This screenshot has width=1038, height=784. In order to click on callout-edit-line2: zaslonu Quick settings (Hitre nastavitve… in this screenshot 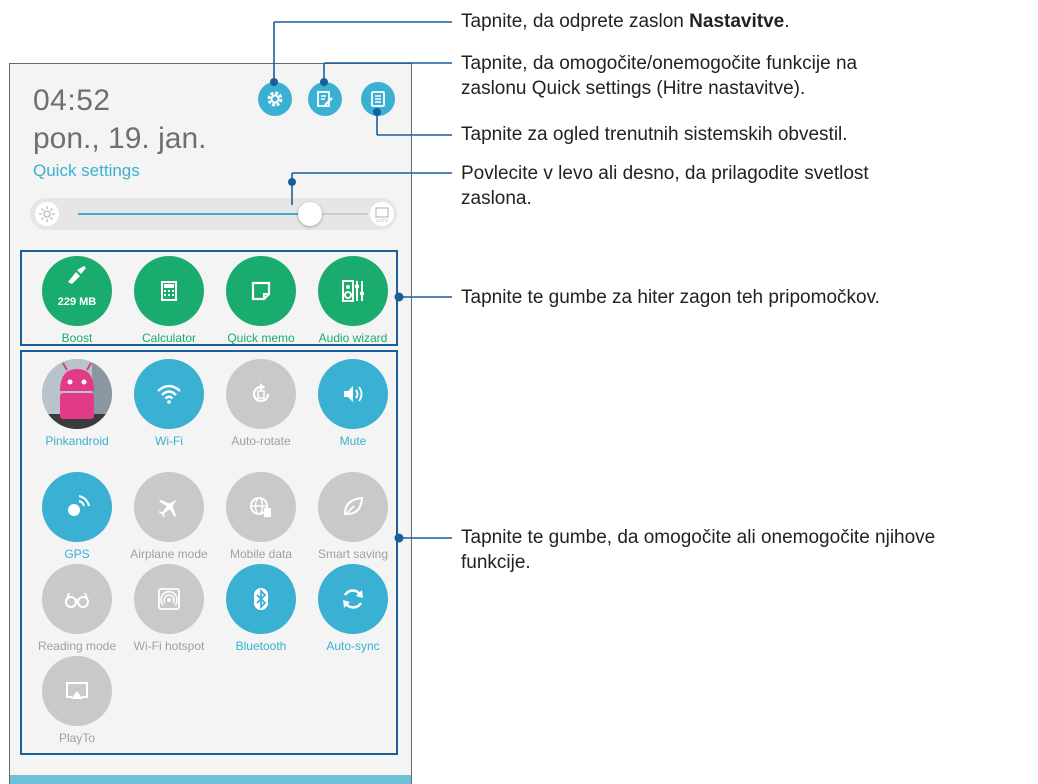, I will do `click(633, 88)`.